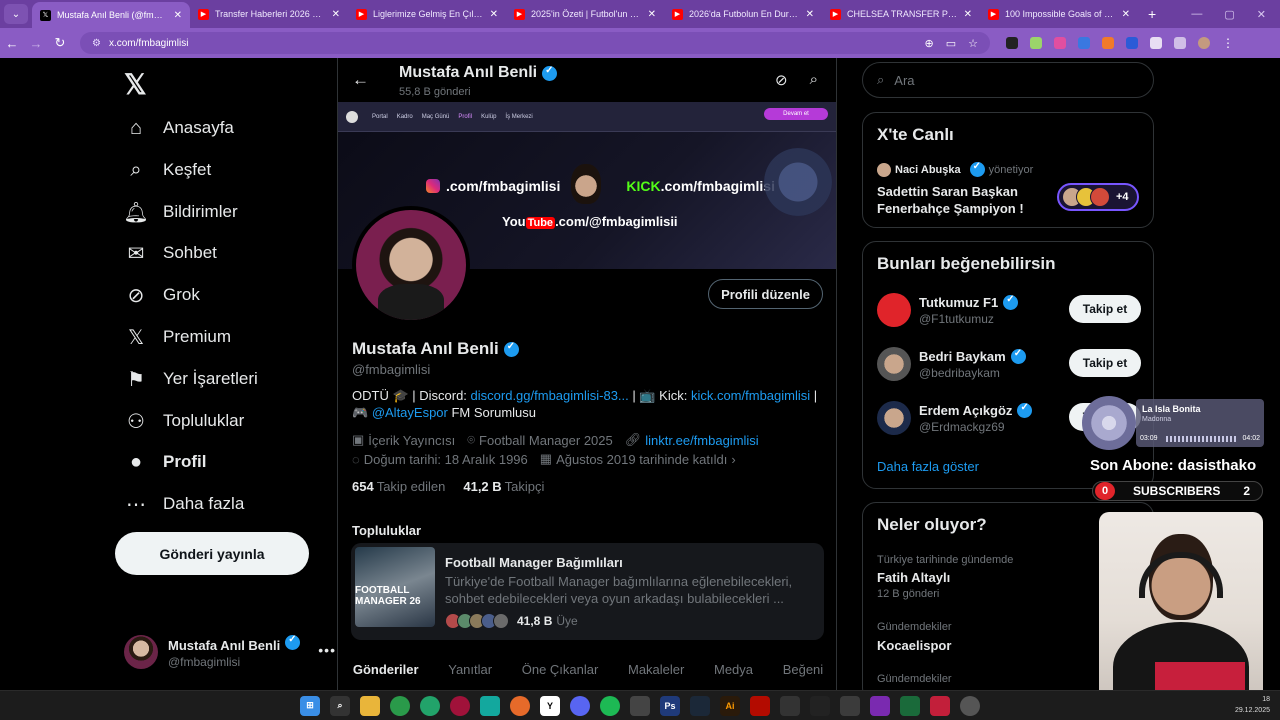 This screenshot has height=720, width=1280. I want to click on browser-tab: ▶ 100 Impossible Goals of 2025 ✕, so click(1059, 14).